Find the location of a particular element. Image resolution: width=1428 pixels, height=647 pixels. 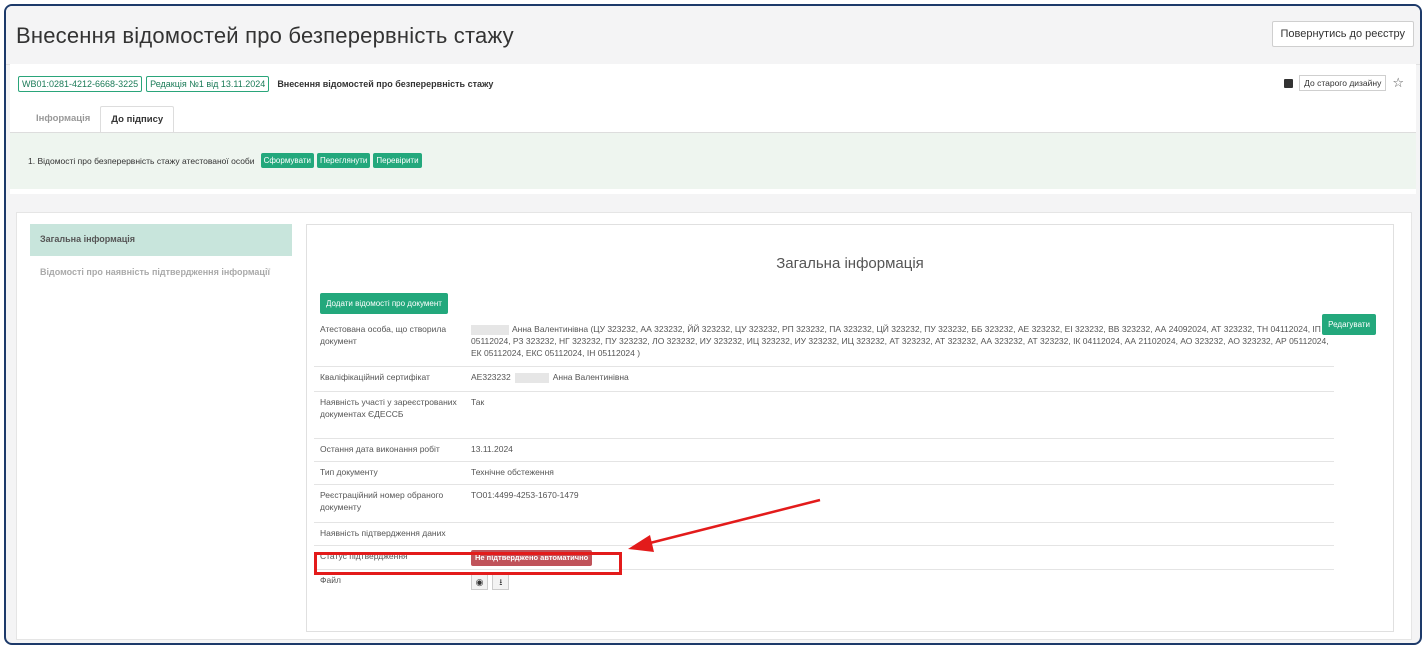

old-design-group: До старого дизайну ☆ is located at coordinates (1344, 83).